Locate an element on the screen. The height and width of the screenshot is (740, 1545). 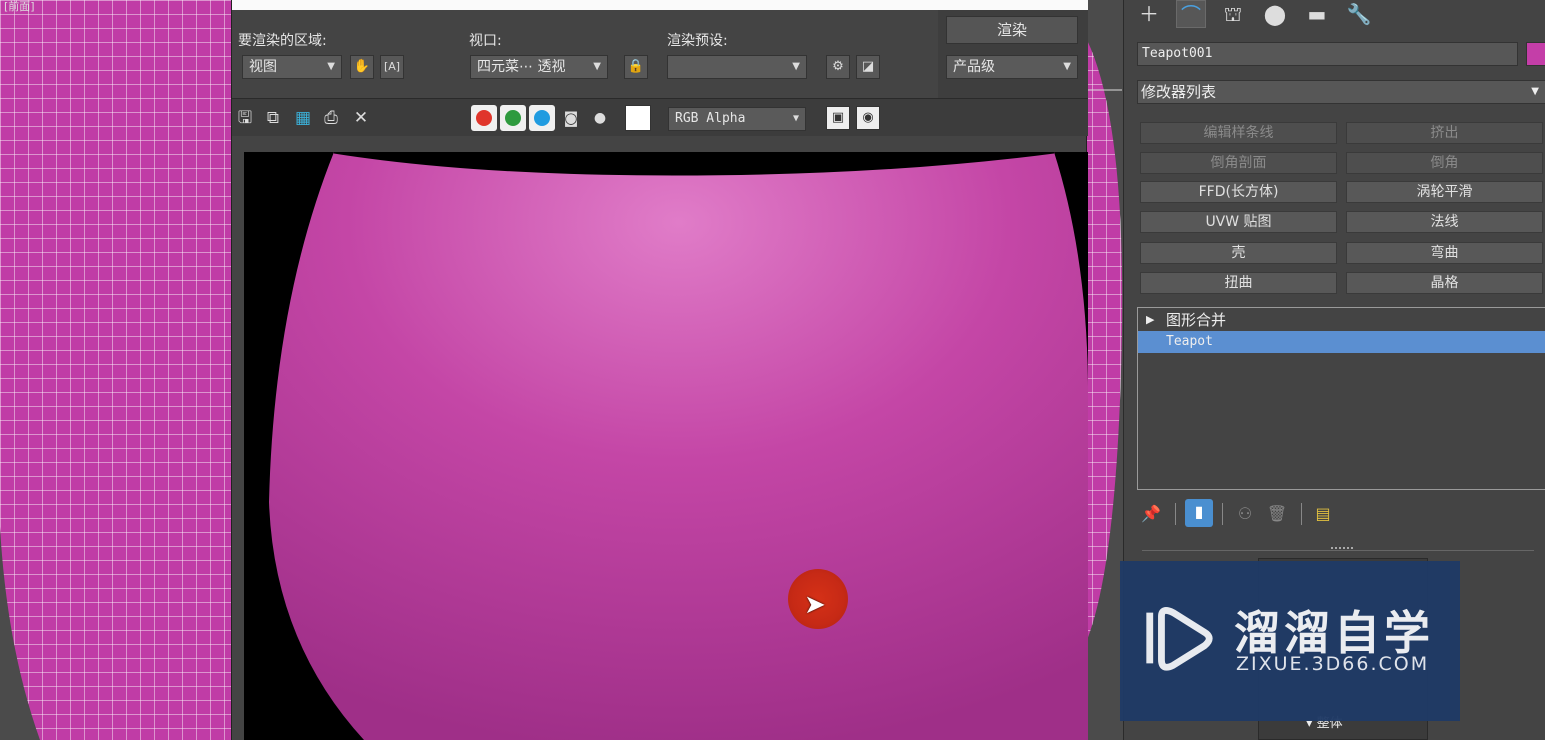
create-tab-icon: ＋ is located at coordinates (1149, 14).